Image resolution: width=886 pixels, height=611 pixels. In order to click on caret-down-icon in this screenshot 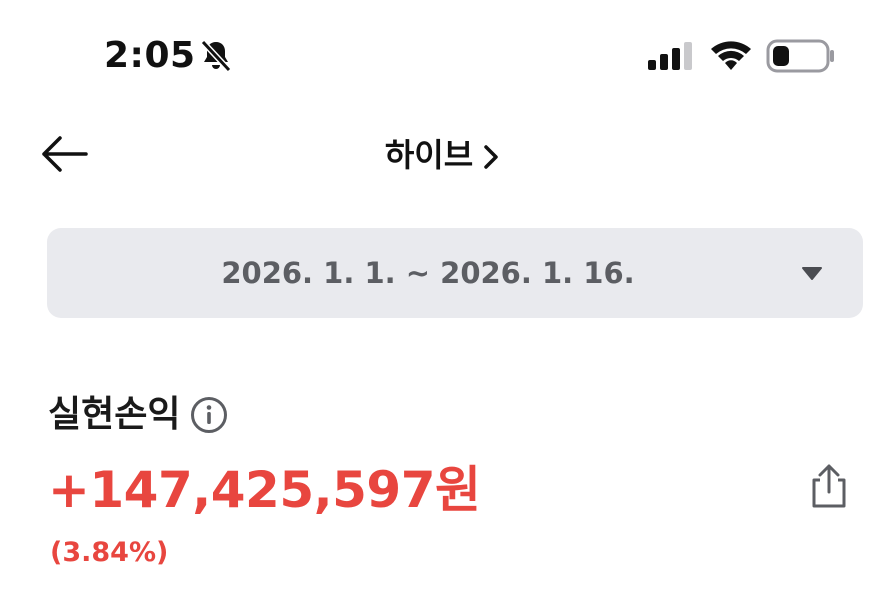, I will do `click(812, 273)`.